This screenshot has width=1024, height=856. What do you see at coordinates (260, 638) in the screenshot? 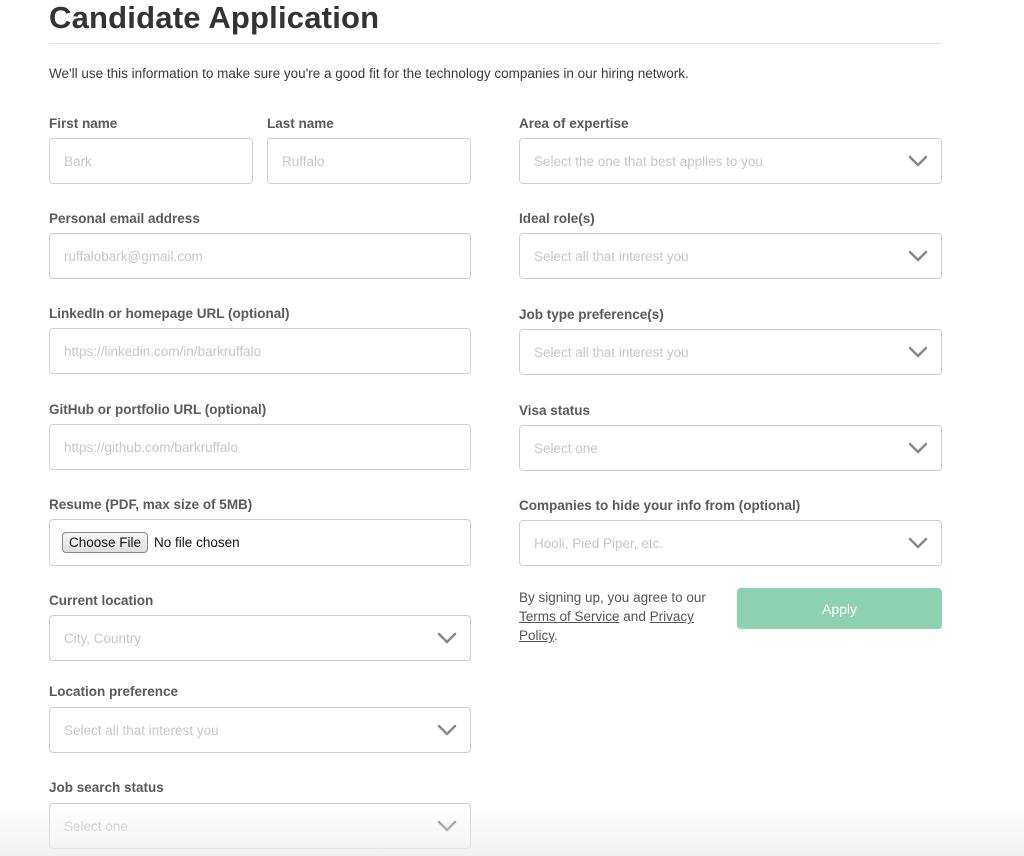
I see `current-location-select: City, Country` at bounding box center [260, 638].